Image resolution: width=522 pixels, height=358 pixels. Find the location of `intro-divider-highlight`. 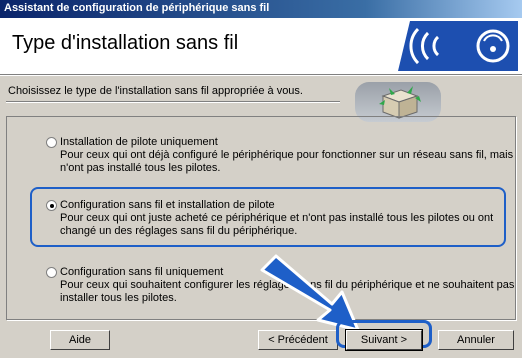

intro-divider-highlight is located at coordinates (173, 102).